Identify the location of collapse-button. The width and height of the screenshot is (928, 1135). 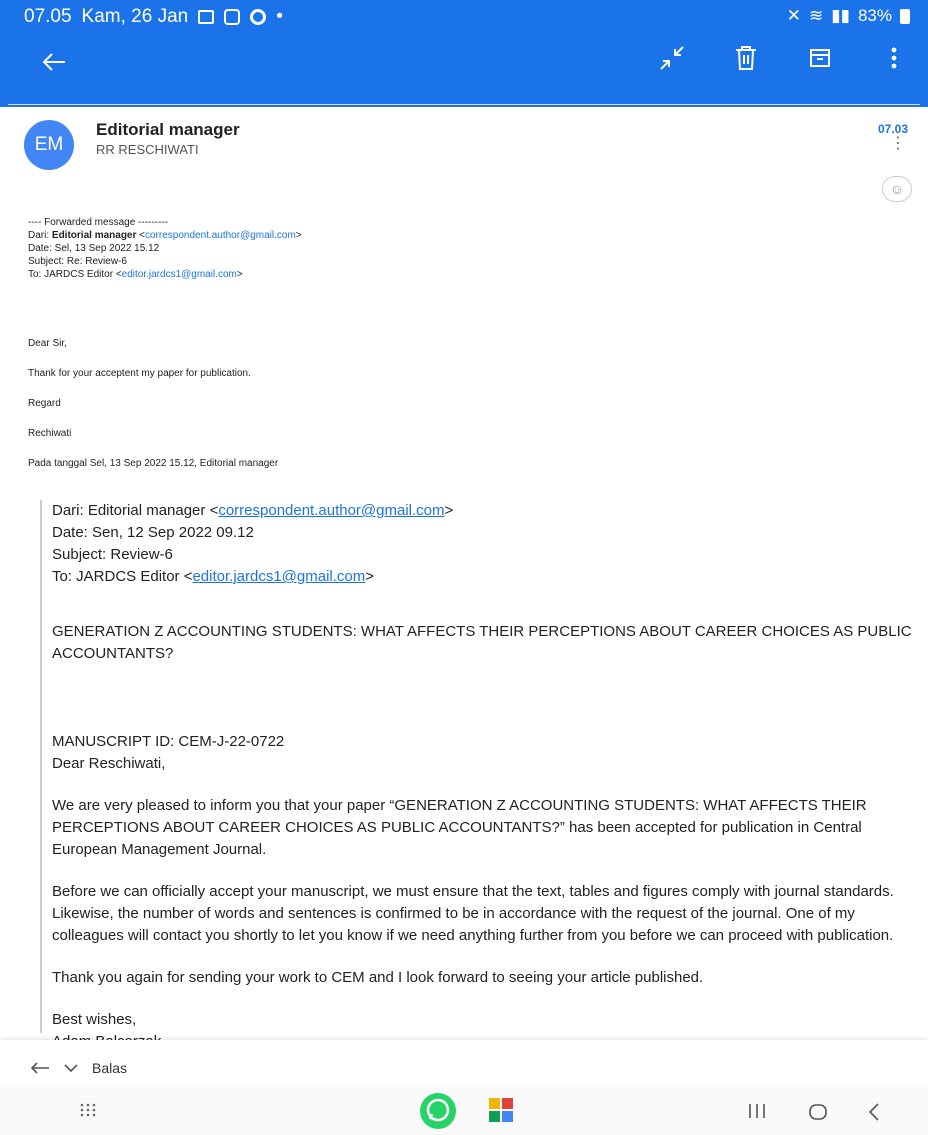
(672, 58).